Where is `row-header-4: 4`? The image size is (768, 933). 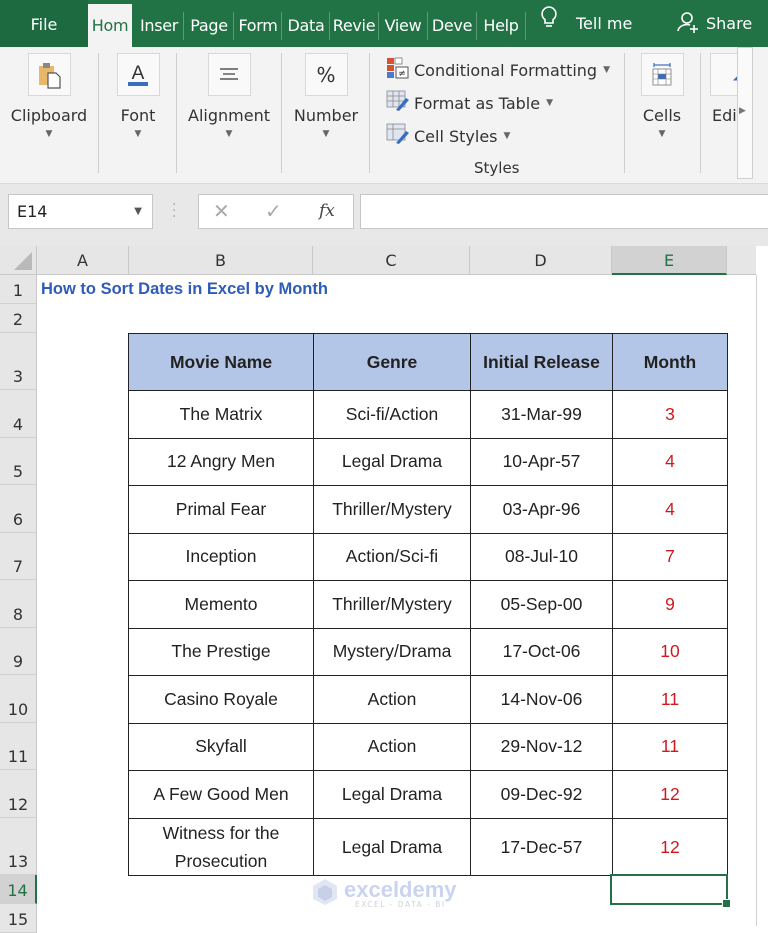 row-header-4: 4 is located at coordinates (18, 414).